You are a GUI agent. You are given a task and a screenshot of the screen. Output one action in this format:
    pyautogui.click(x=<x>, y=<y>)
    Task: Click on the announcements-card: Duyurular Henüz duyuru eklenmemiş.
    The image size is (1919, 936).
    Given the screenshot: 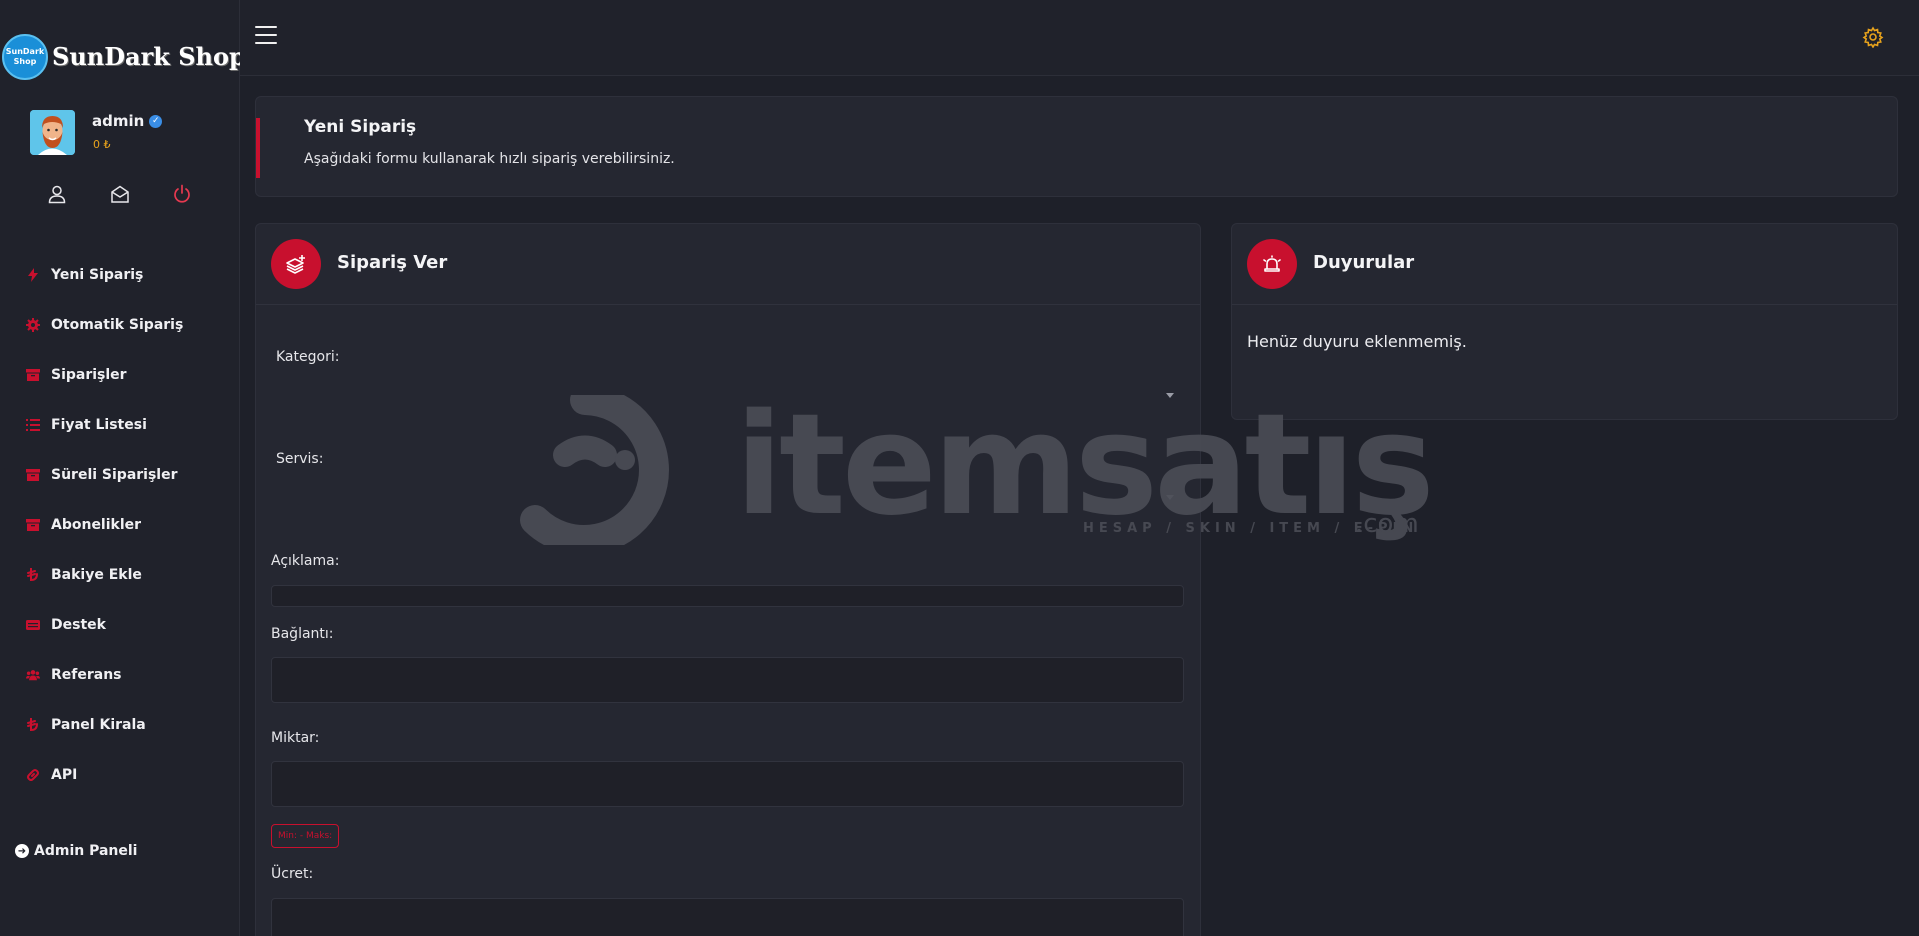 What is the action you would take?
    pyautogui.click(x=1564, y=321)
    